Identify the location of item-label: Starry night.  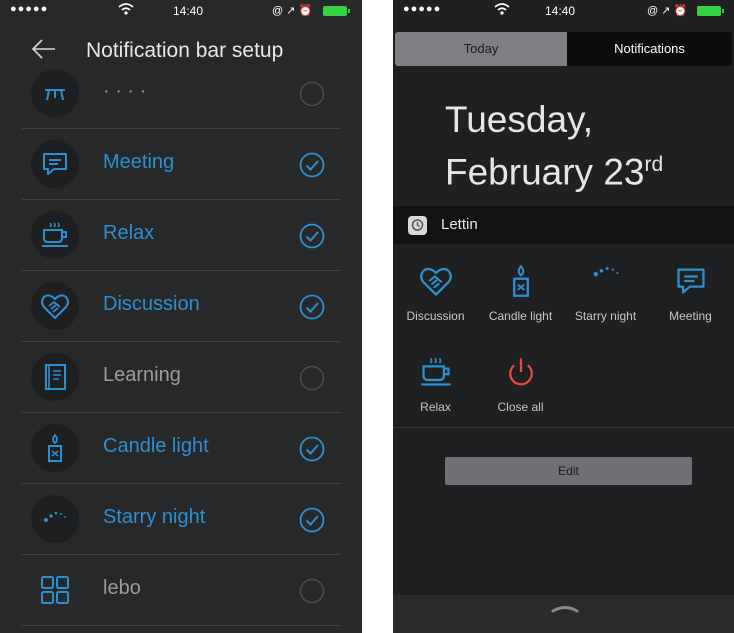
(154, 517).